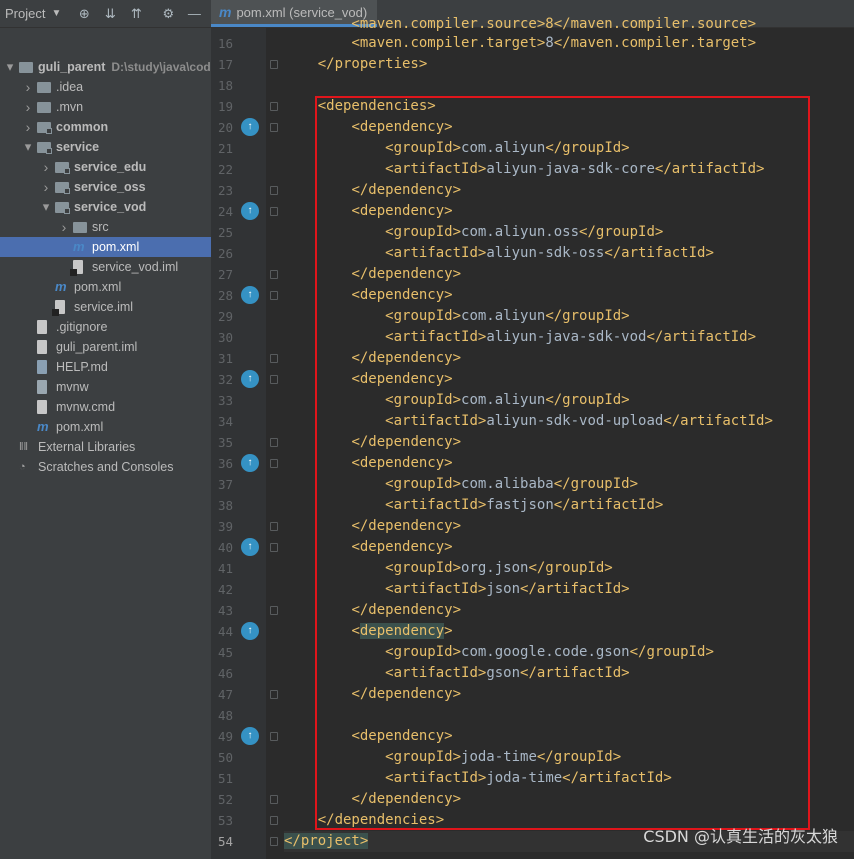 The image size is (854, 859). What do you see at coordinates (42, 387) in the screenshot?
I see `script-file-icon` at bounding box center [42, 387].